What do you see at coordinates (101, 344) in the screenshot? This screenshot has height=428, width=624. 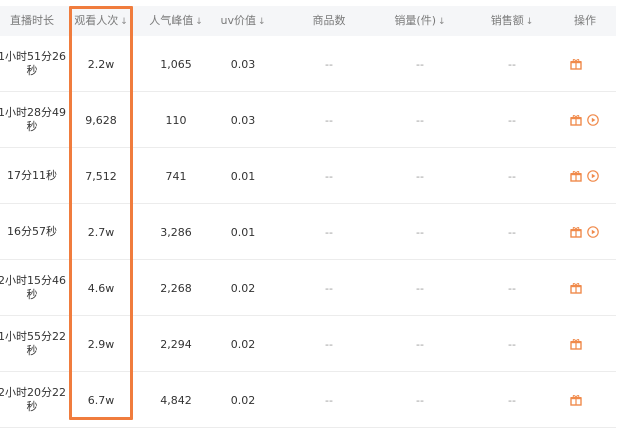 I see `cell-views: 2.9w` at bounding box center [101, 344].